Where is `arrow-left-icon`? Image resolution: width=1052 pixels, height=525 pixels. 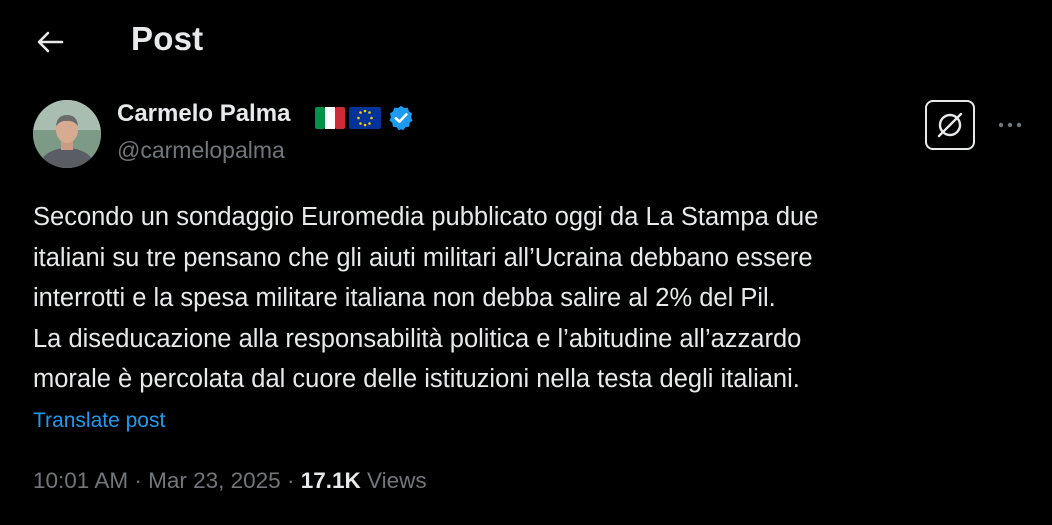 arrow-left-icon is located at coordinates (50, 42).